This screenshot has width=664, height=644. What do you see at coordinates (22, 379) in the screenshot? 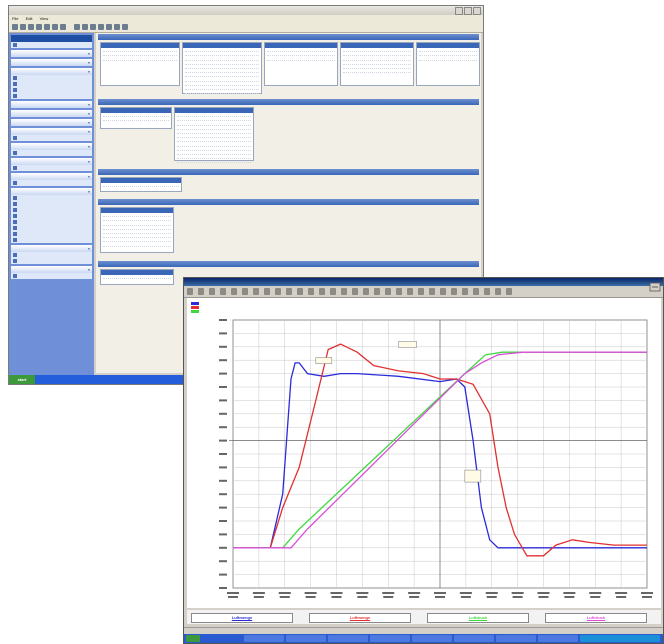
I see `start-button: start` at bounding box center [22, 379].